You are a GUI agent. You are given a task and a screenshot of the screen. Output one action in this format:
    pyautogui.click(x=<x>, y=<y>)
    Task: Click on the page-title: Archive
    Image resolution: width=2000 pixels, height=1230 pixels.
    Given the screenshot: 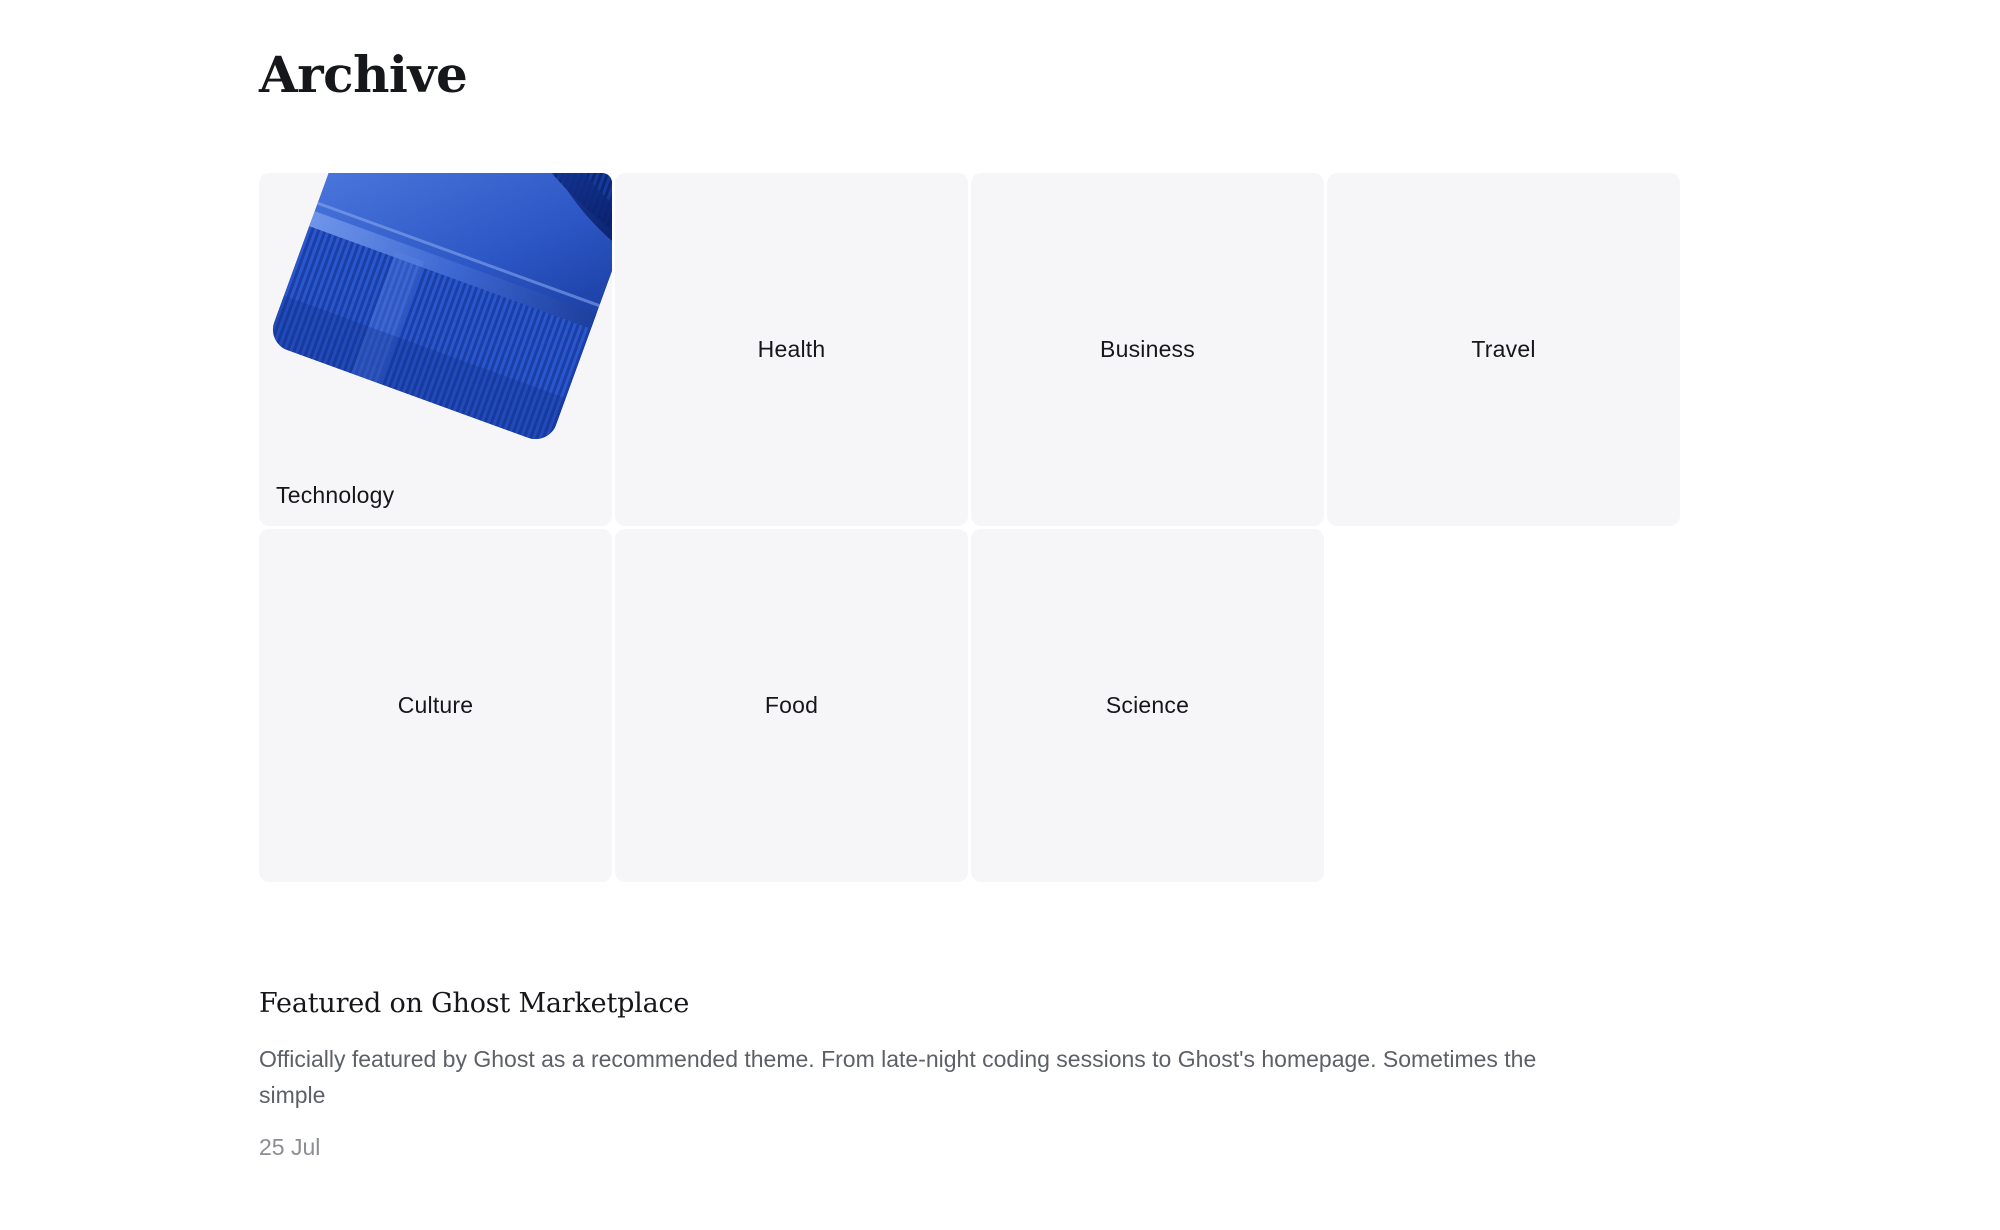 What is the action you would take?
    pyautogui.click(x=363, y=74)
    